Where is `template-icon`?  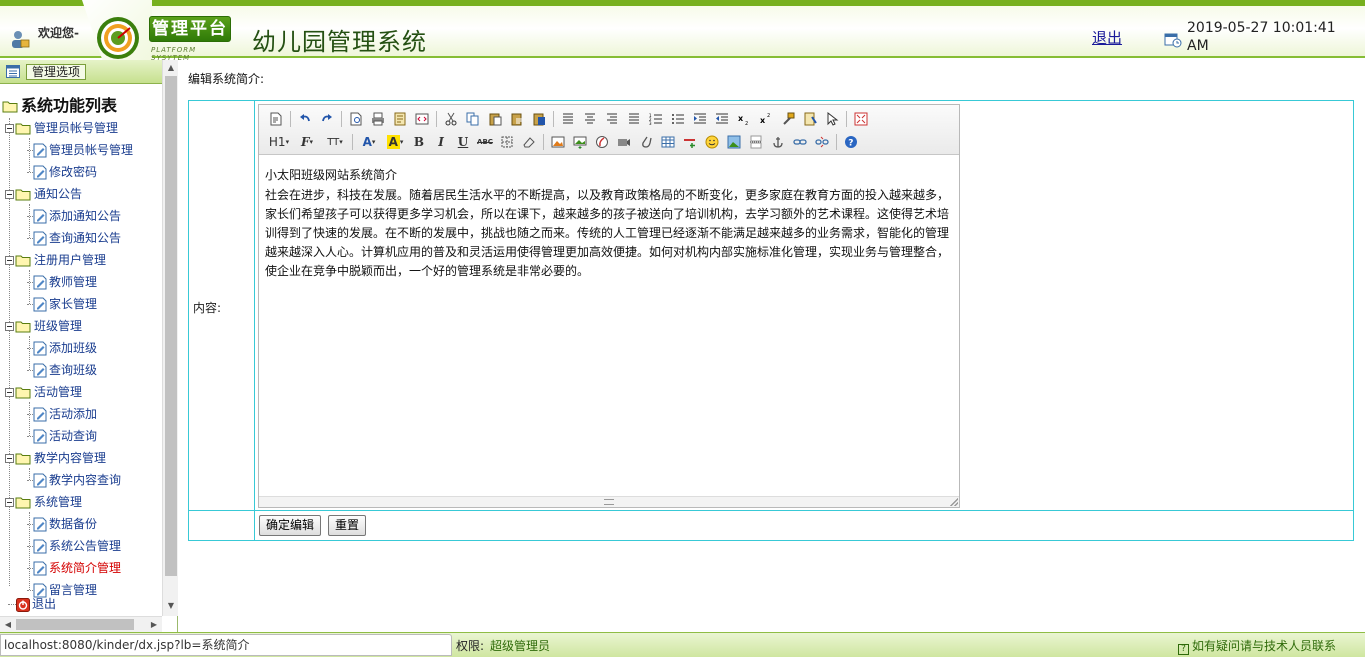 template-icon is located at coordinates (400, 119).